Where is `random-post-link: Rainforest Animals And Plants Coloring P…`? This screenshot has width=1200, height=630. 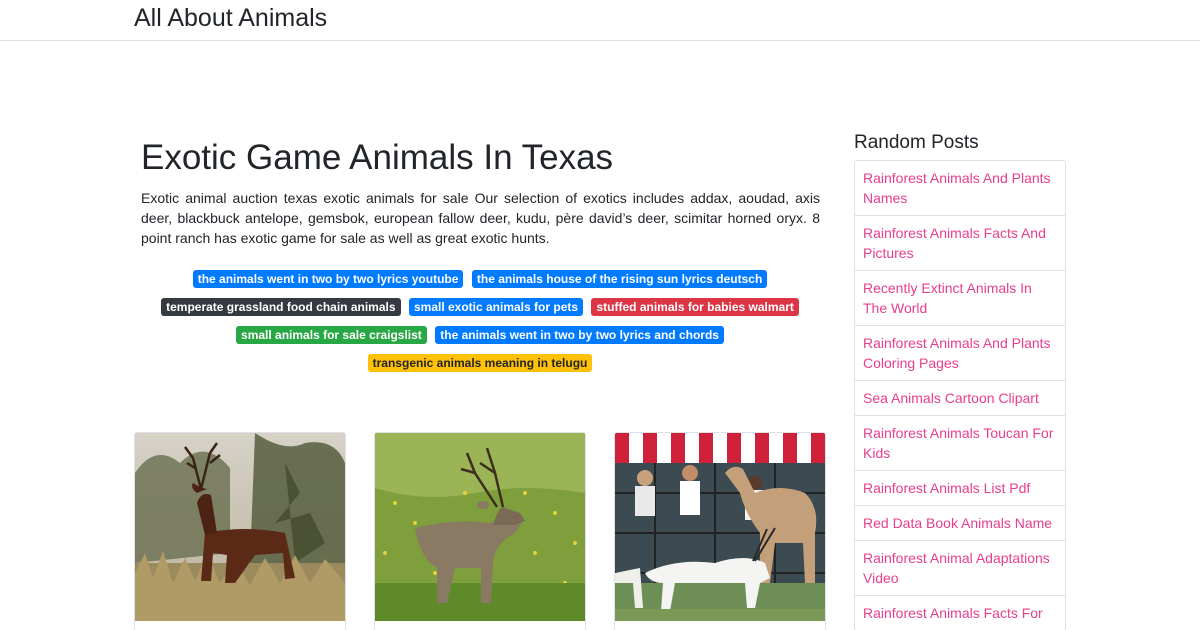
random-post-link: Rainforest Animals And Plants Coloring P… is located at coordinates (960, 352).